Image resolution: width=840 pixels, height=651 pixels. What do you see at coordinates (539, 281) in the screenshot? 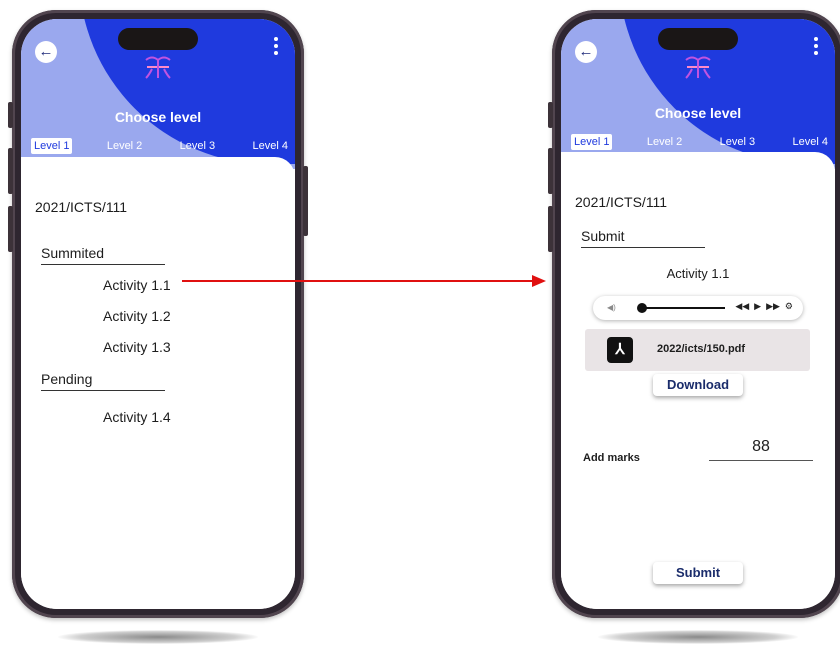
I see `flow-arrow-head` at bounding box center [539, 281].